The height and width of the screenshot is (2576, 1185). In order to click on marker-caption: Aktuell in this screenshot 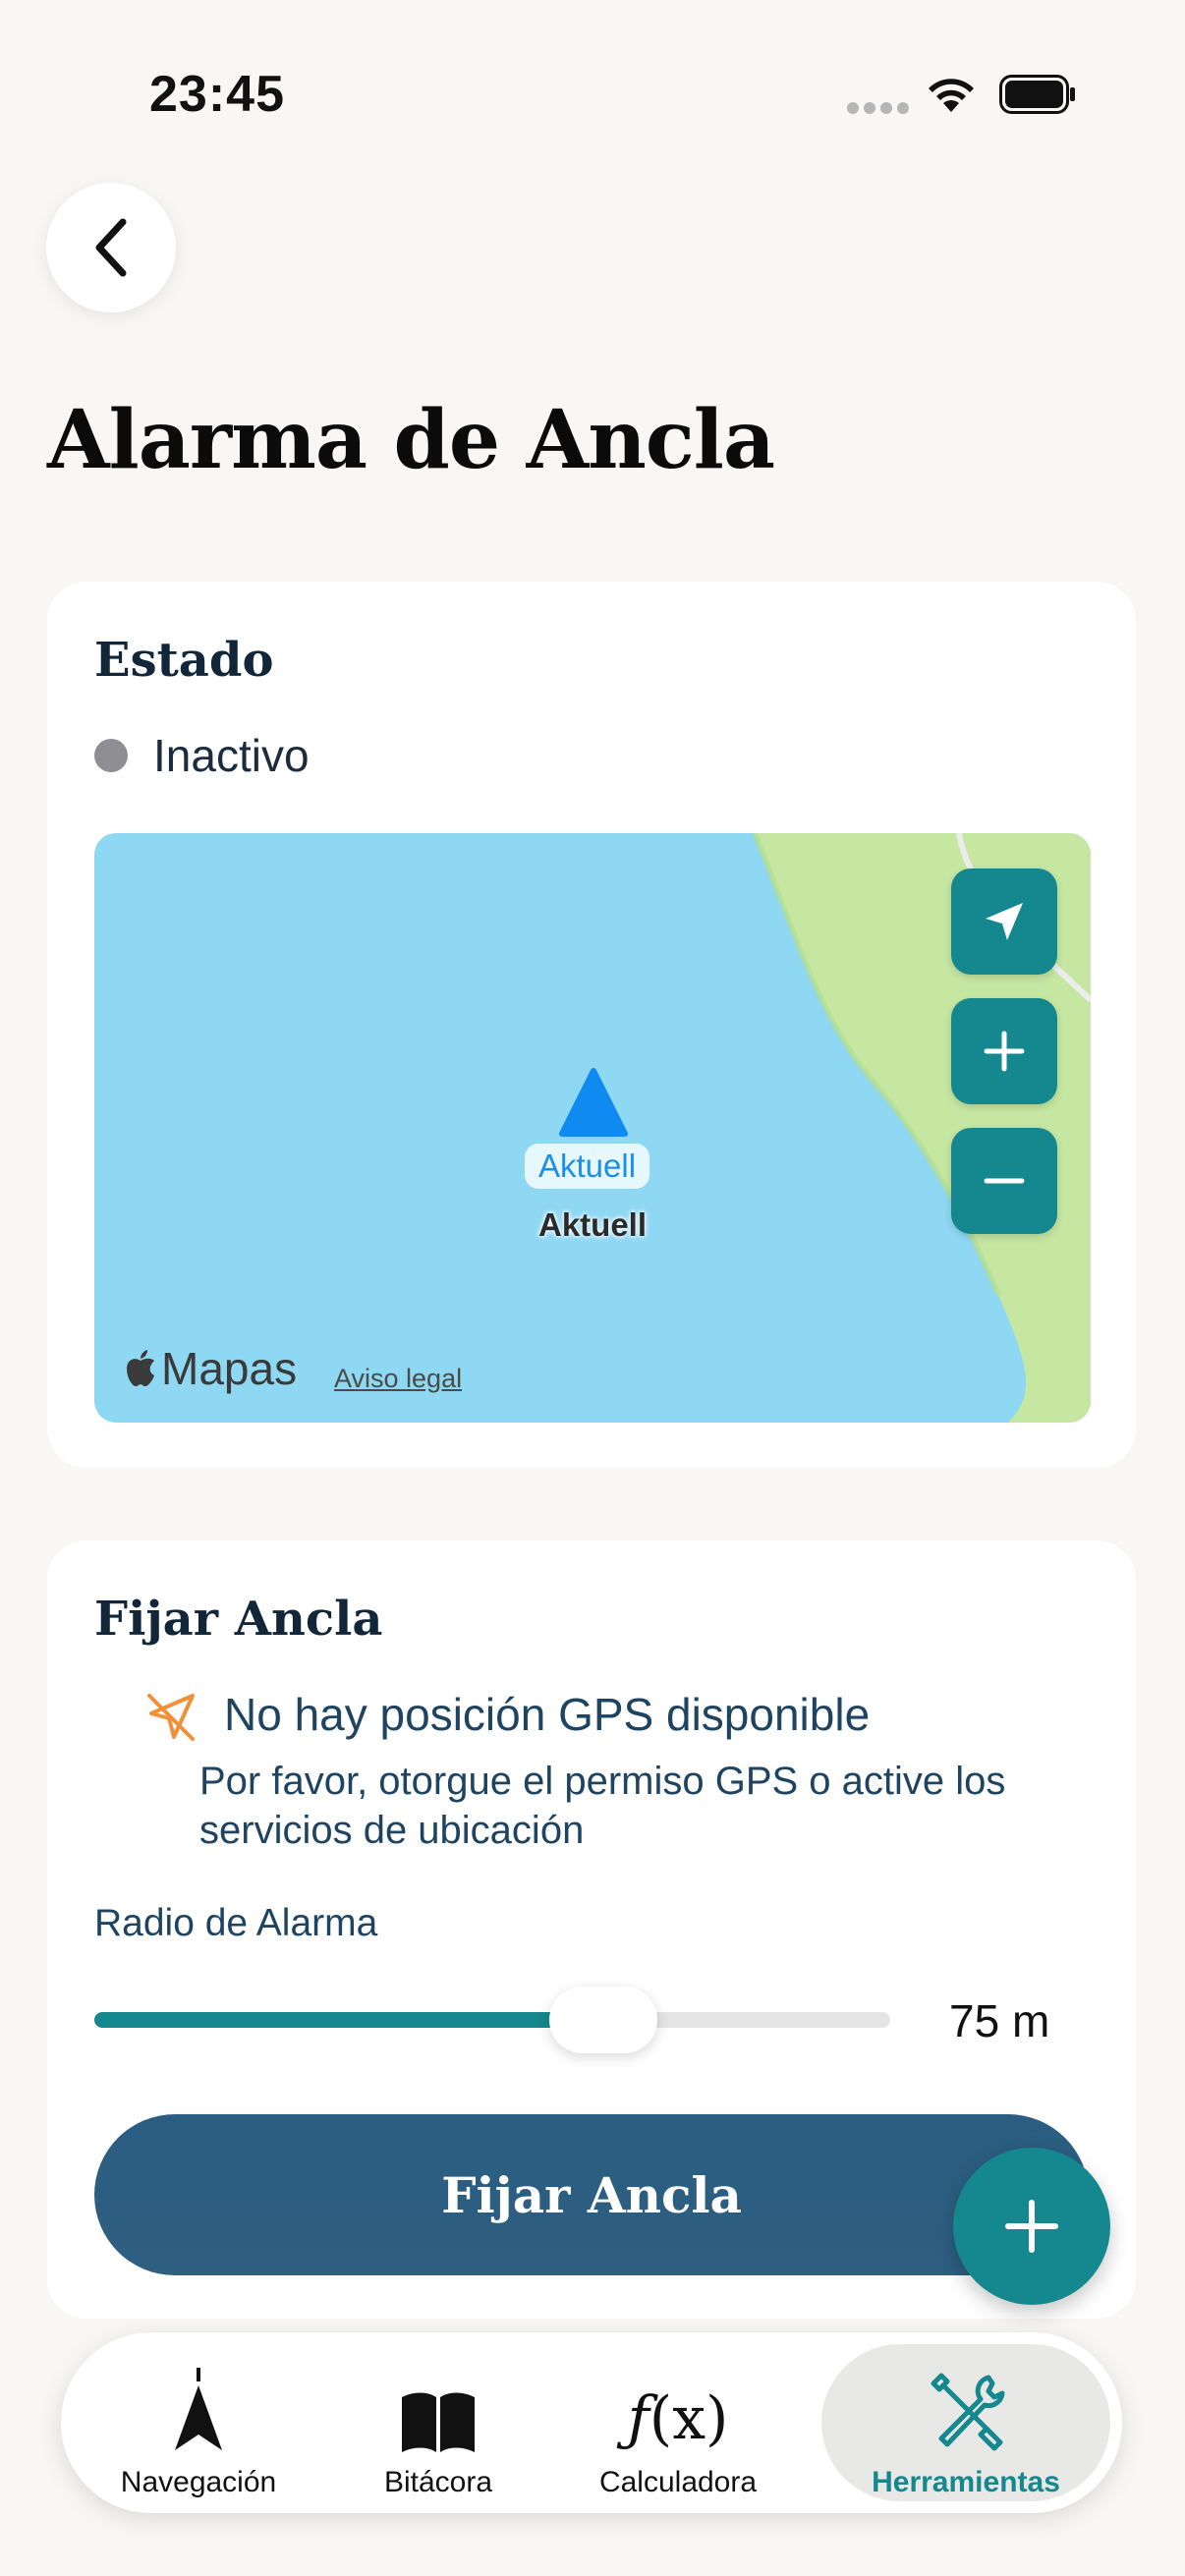, I will do `click(592, 1224)`.